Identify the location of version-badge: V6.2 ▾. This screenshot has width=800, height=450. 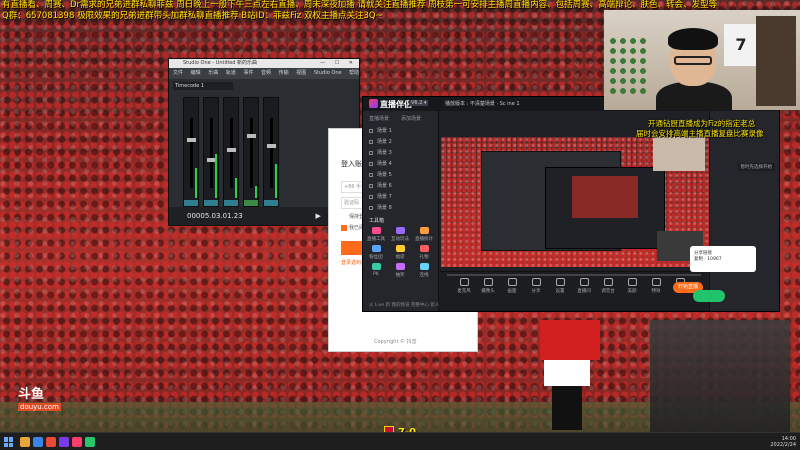
(419, 103).